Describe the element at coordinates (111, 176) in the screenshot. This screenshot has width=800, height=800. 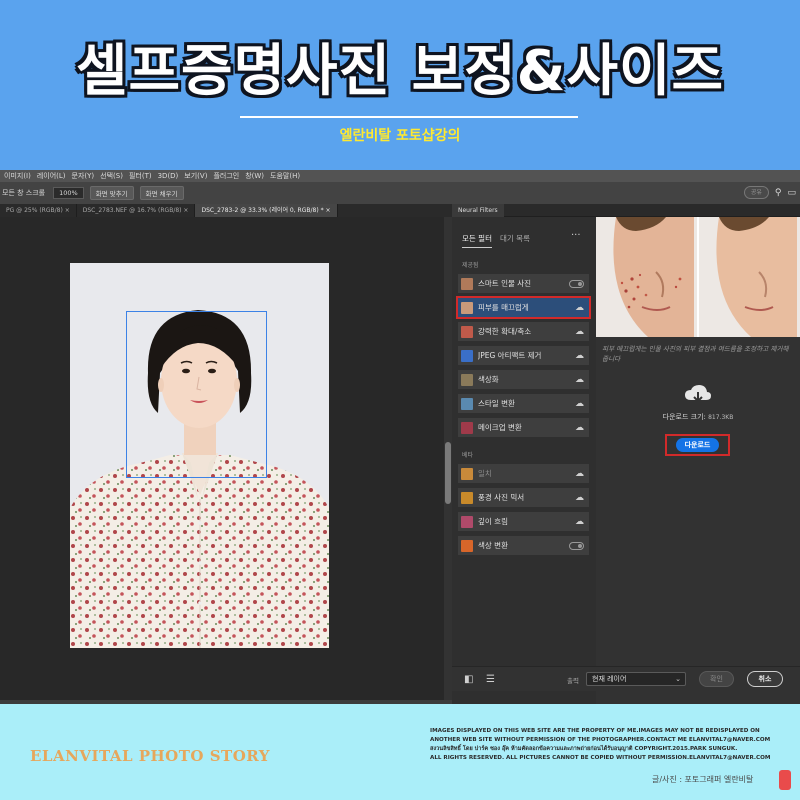
I see `menu-select: 선택(S)` at that location.